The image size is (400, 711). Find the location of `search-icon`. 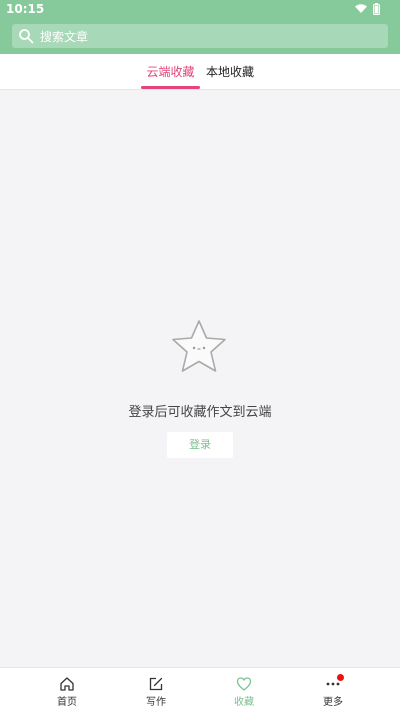

search-icon is located at coordinates (26, 36).